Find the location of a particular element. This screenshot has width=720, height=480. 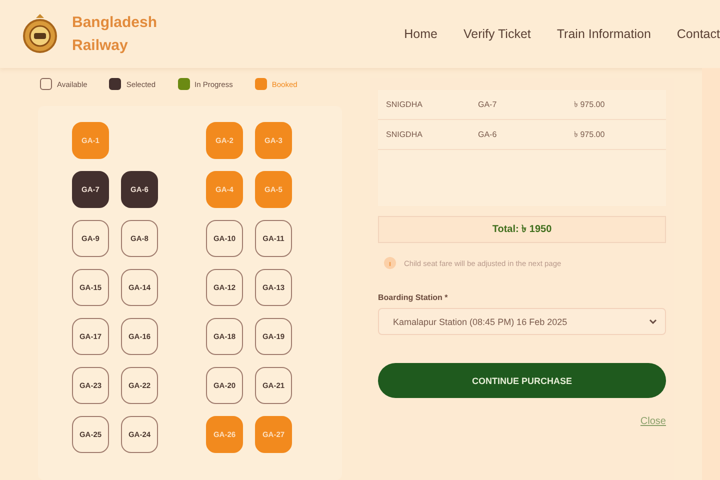

railway-emblem-icon is located at coordinates (40, 34).